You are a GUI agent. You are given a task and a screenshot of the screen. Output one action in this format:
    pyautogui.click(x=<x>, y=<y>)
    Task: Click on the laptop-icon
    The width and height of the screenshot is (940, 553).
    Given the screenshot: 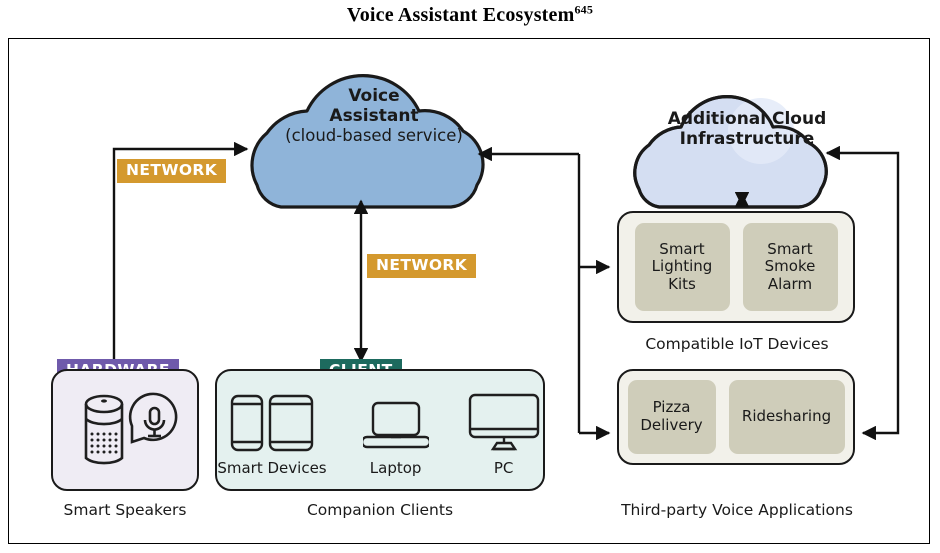 What is the action you would take?
    pyautogui.click(x=395, y=425)
    